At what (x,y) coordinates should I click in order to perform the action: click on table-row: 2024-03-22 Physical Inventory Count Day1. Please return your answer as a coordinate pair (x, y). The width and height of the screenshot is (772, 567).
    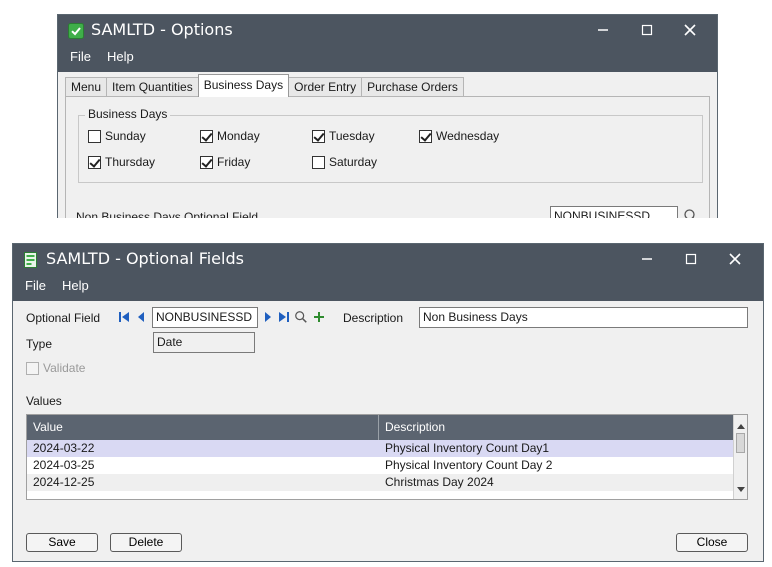
    Looking at the image, I should click on (380, 448).